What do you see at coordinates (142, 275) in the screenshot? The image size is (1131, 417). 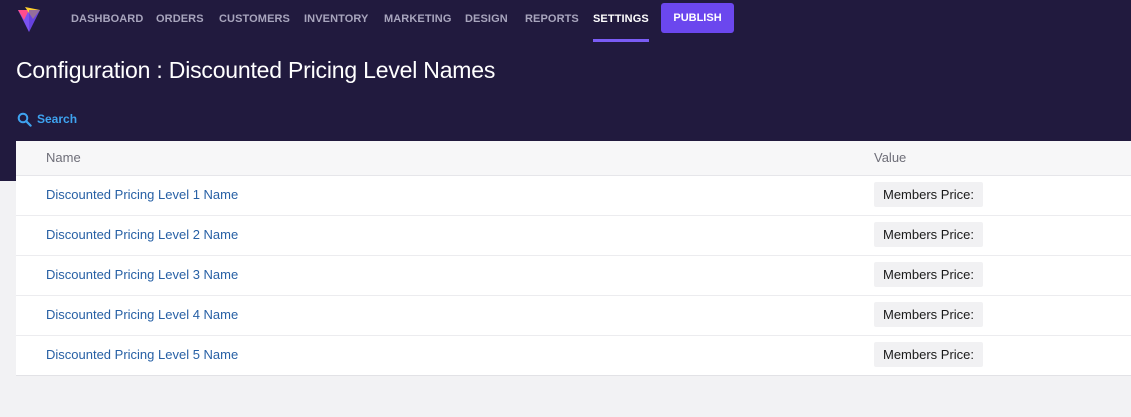 I see `setting-name-link: Discounted Pricing Level 3 Name` at bounding box center [142, 275].